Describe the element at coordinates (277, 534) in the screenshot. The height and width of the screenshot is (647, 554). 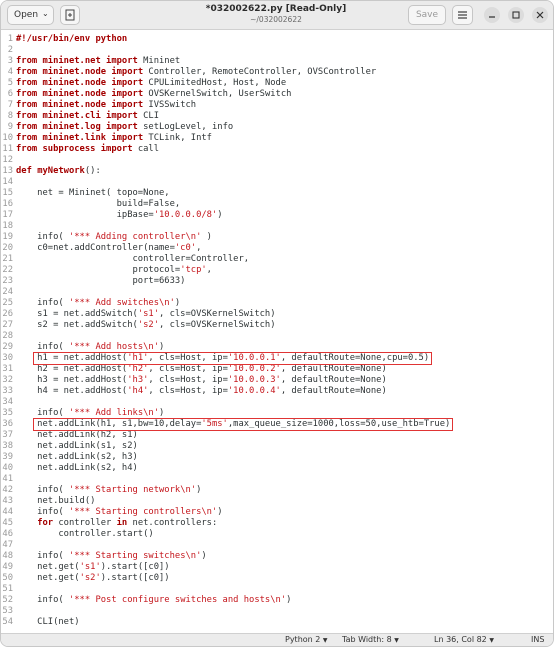
I see `code-line: 46 controller.start()` at that location.